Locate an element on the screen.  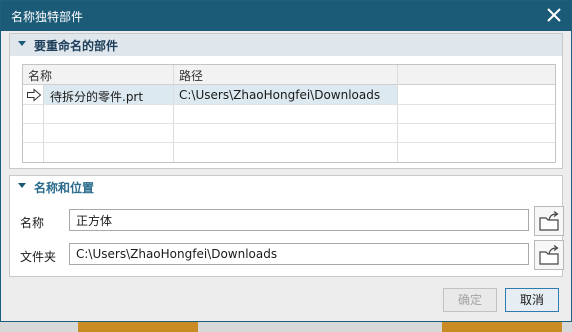
column-header-name: 名称 is located at coordinates (40, 75).